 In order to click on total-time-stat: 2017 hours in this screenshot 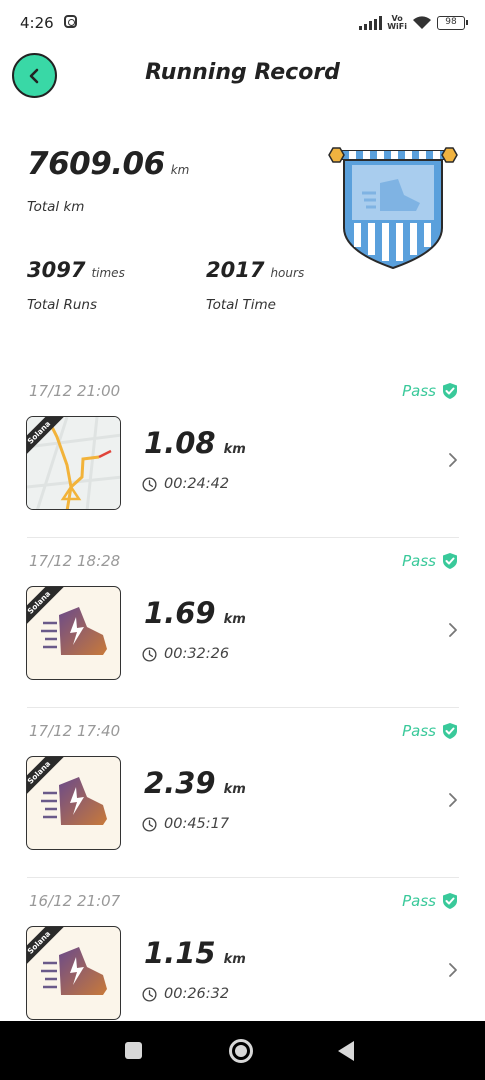, I will do `click(255, 270)`.